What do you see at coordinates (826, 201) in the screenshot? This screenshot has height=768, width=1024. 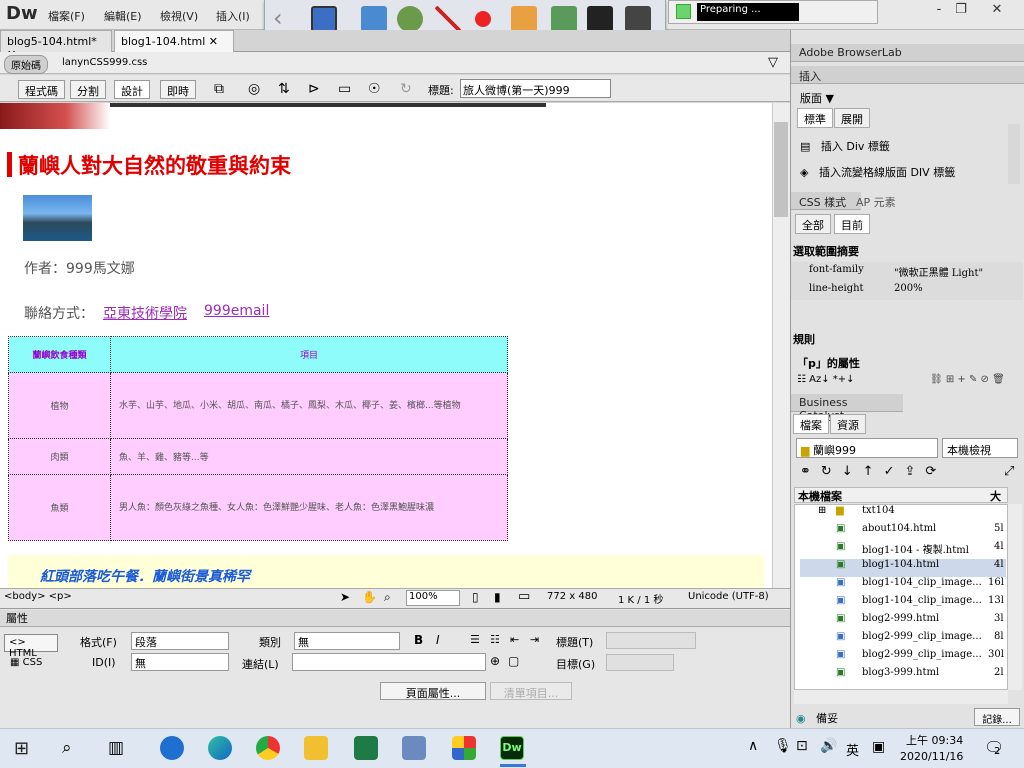 I see `css-styles-tab: CSS 樣式` at bounding box center [826, 201].